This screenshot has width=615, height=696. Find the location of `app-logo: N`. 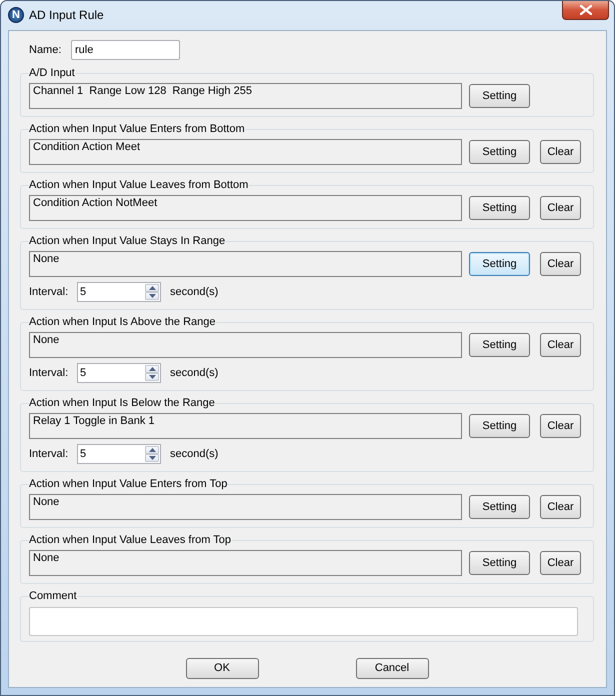

app-logo: N is located at coordinates (16, 15).